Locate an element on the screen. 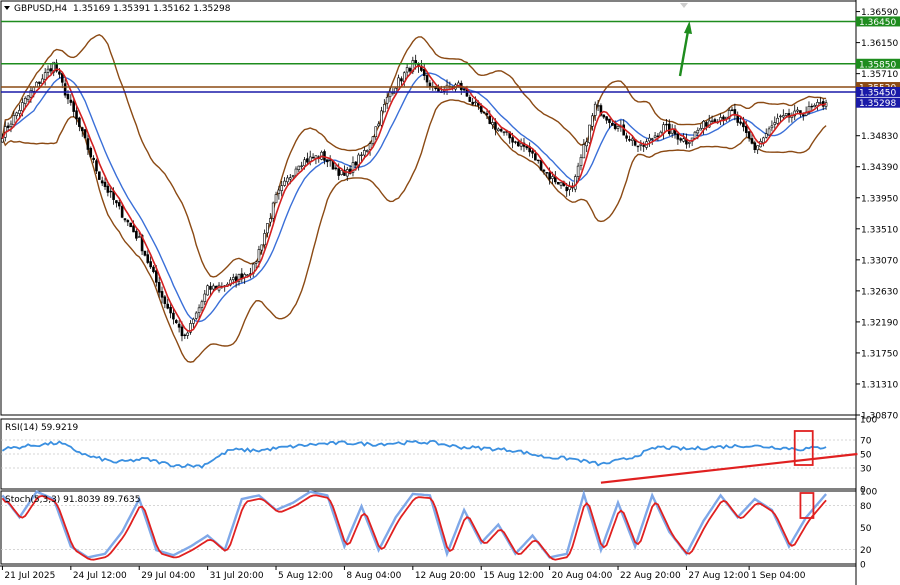  price-tick-label: 1.32190 is located at coordinates (879, 323).